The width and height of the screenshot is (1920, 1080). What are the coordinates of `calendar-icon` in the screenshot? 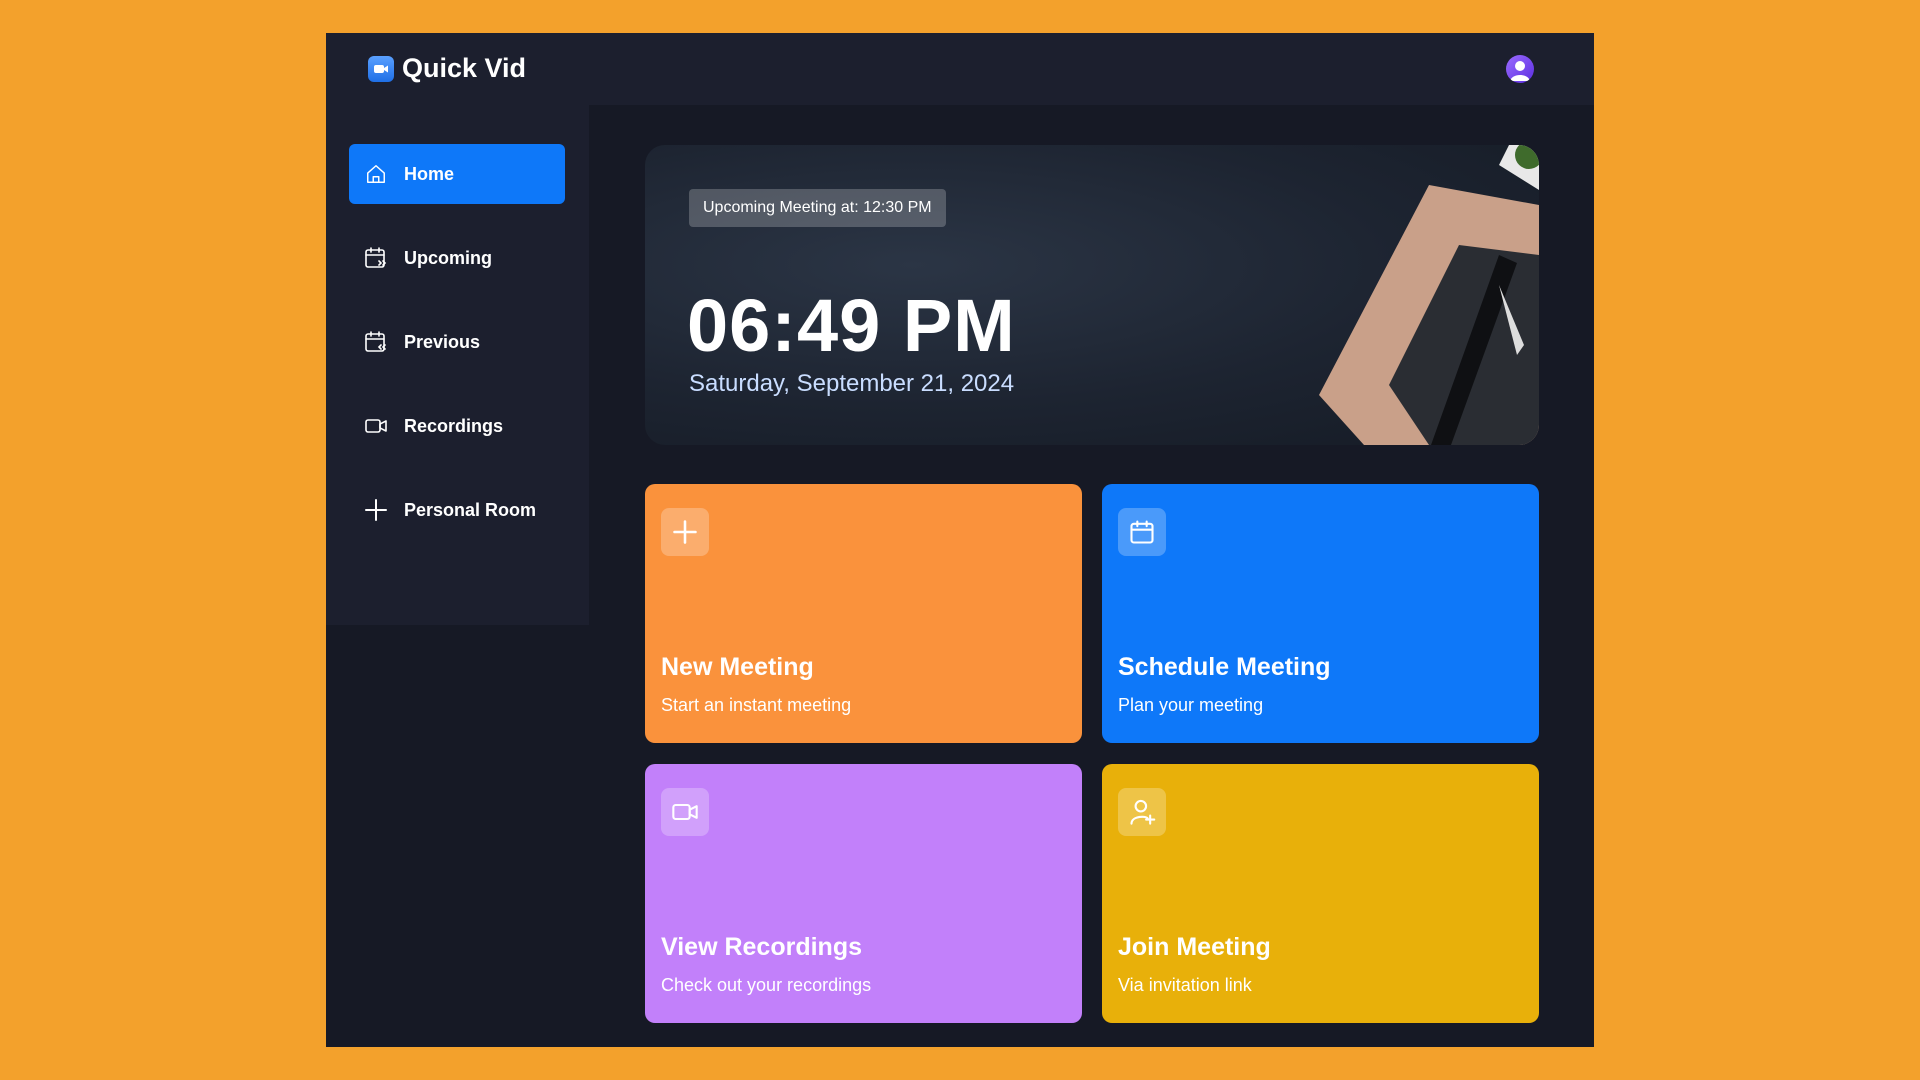 It's located at (1142, 532).